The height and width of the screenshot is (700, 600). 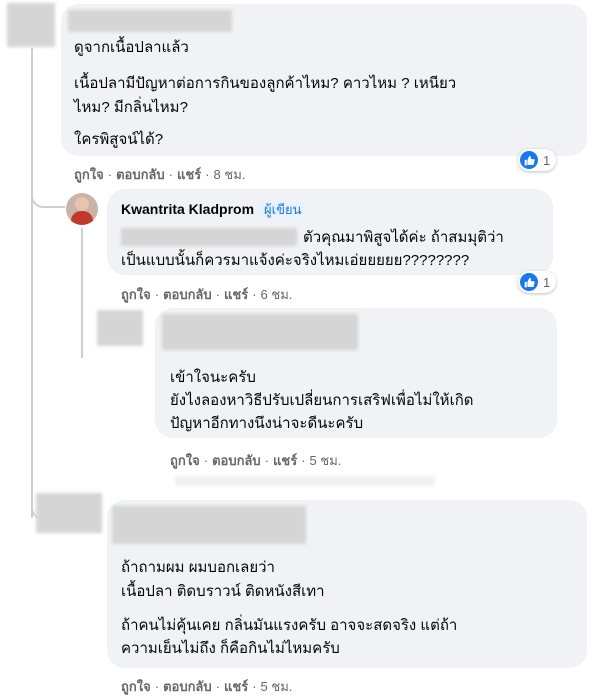 What do you see at coordinates (305, 481) in the screenshot?
I see `hidden-replies-link` at bounding box center [305, 481].